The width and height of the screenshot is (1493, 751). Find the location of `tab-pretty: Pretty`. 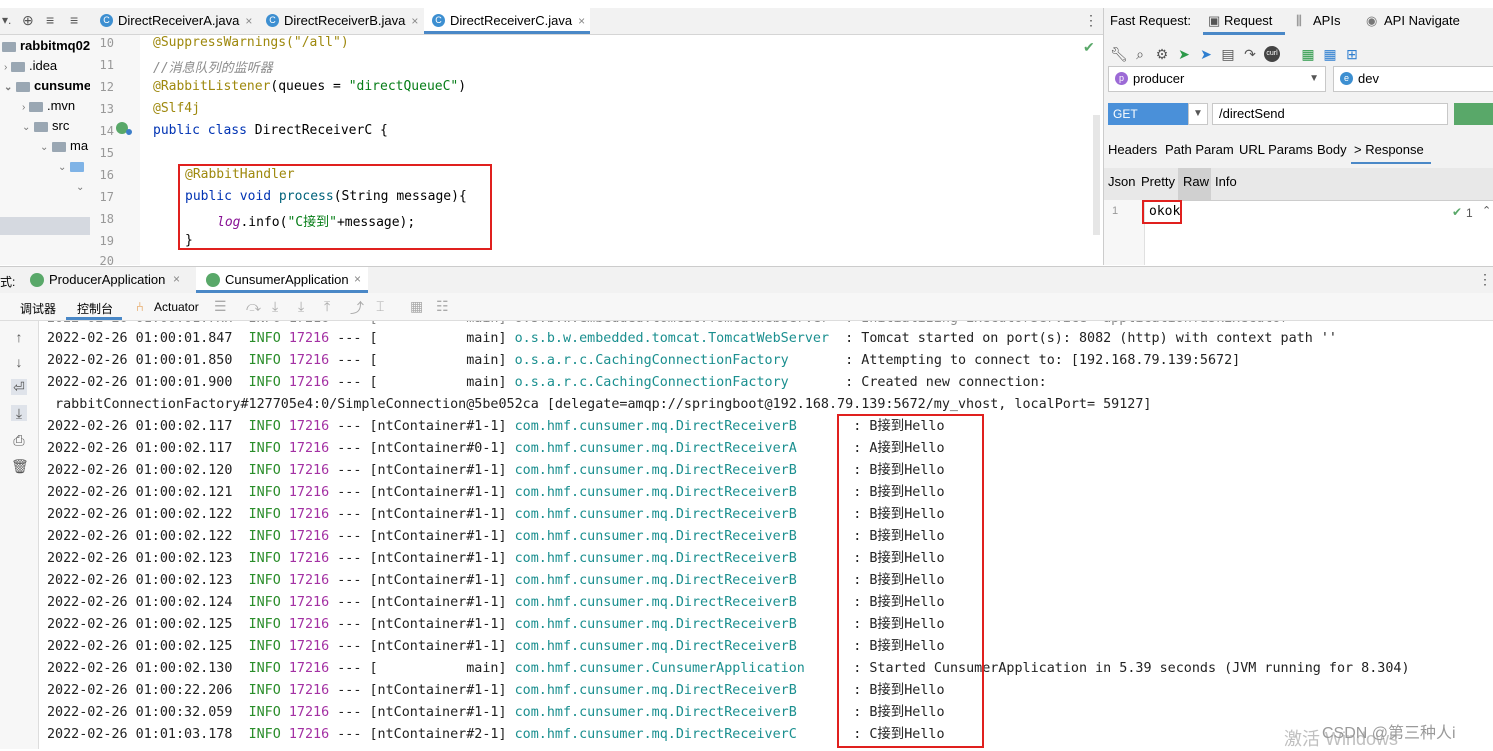

tab-pretty: Pretty is located at coordinates (1158, 181).